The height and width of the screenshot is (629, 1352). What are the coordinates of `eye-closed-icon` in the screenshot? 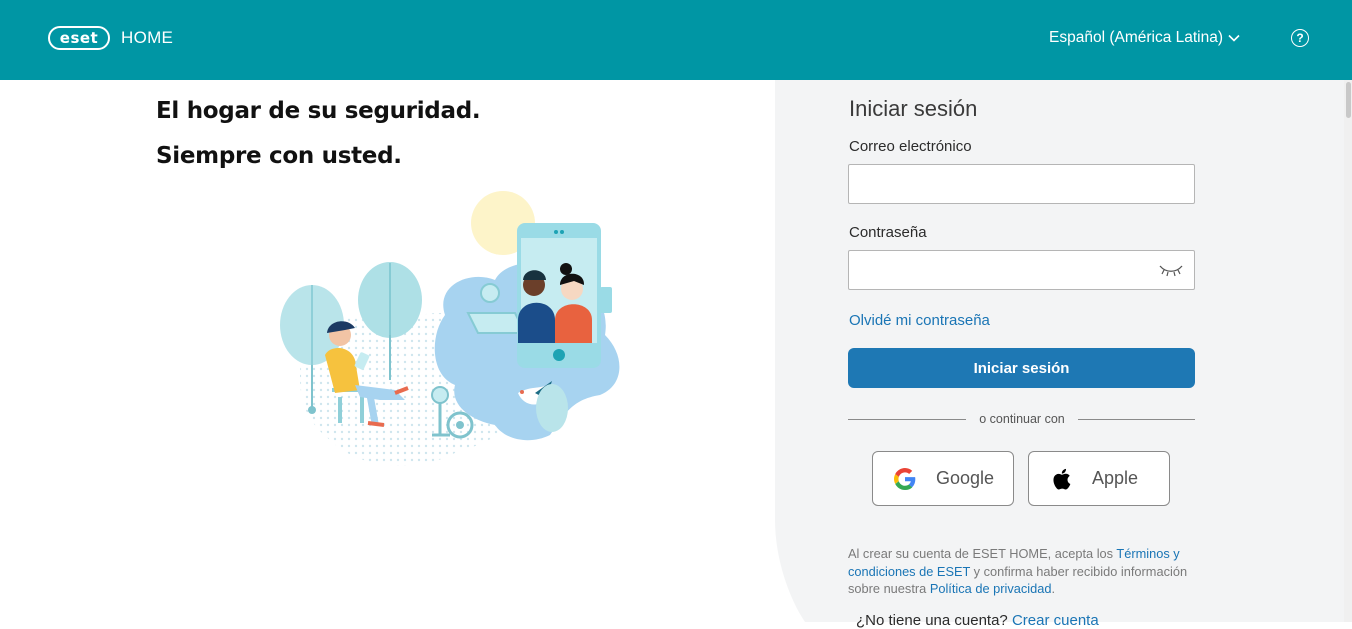 It's located at (1171, 270).